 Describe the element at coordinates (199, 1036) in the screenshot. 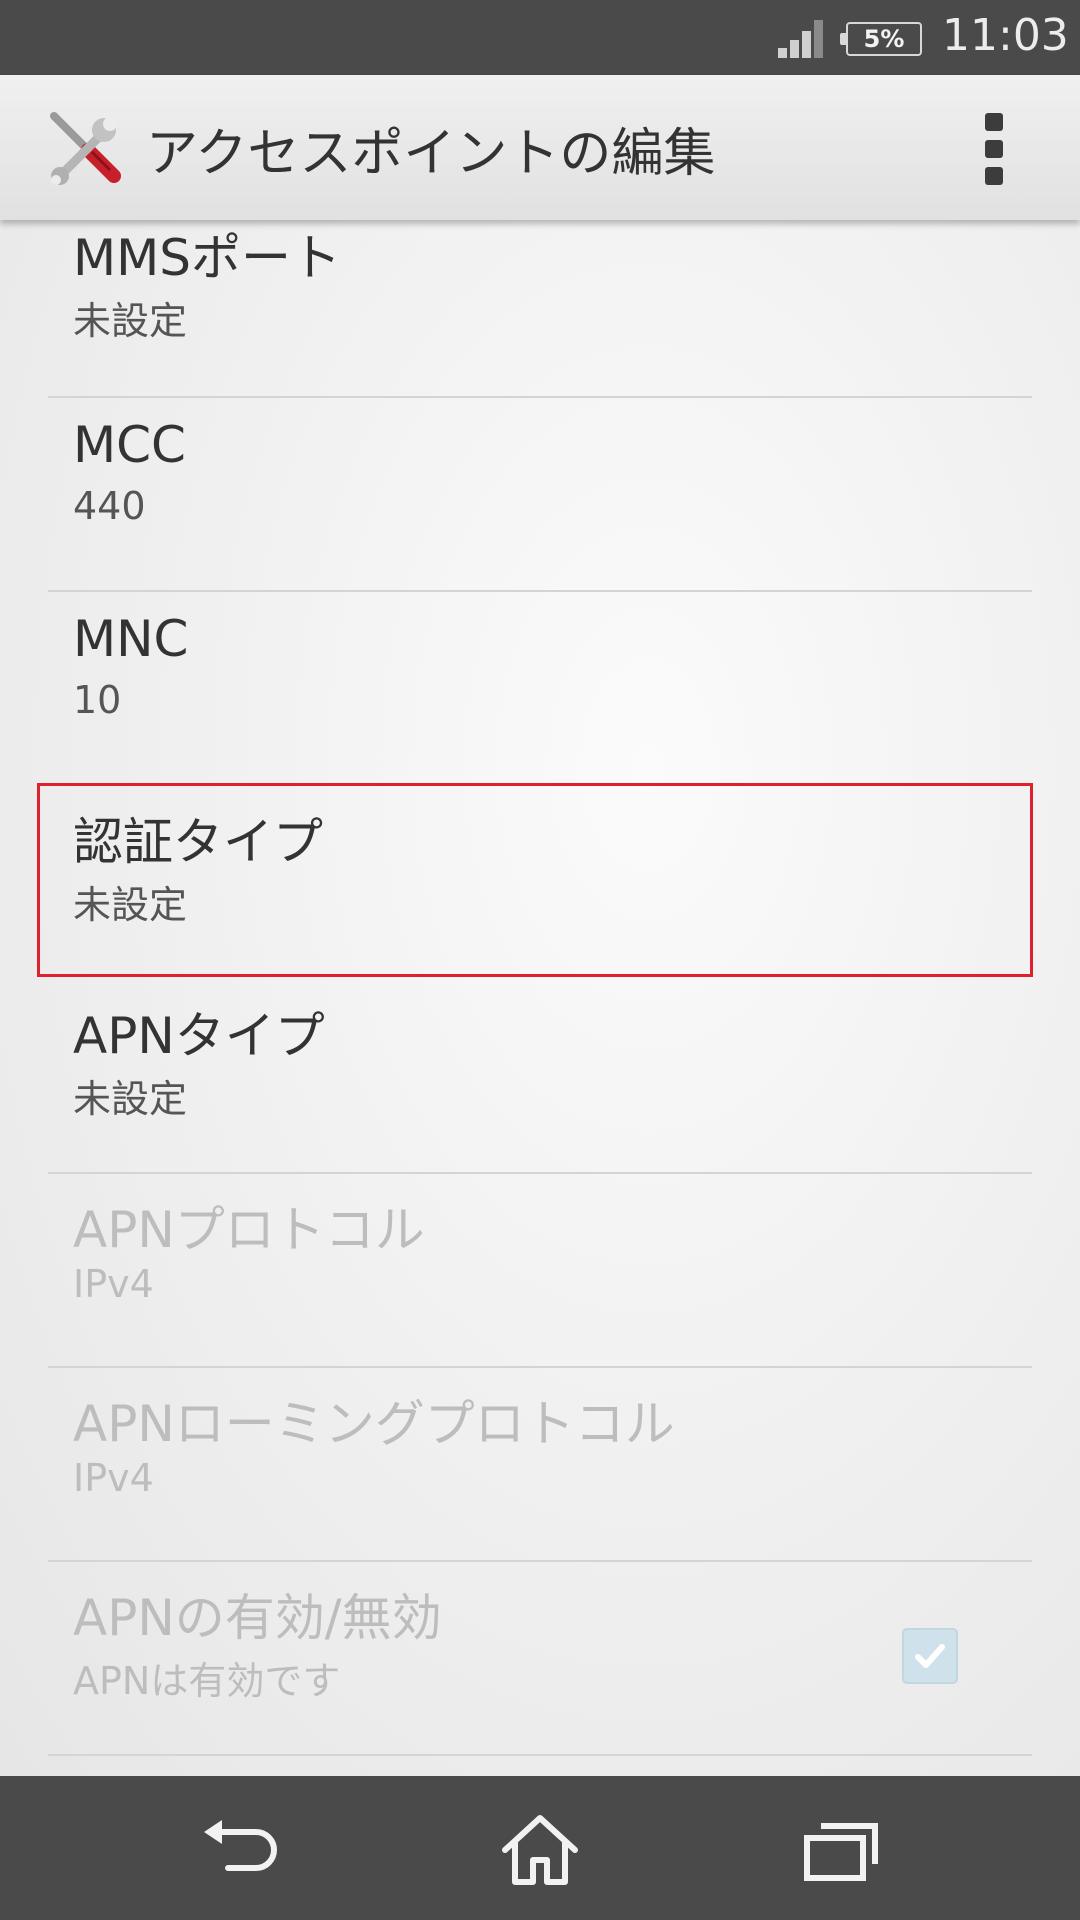

I see `setting-label: APNタイプ` at that location.